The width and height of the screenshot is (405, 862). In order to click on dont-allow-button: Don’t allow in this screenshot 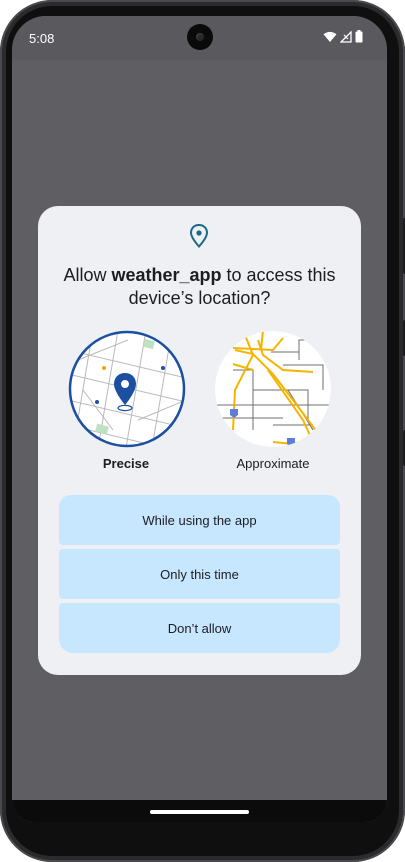, I will do `click(199, 628)`.